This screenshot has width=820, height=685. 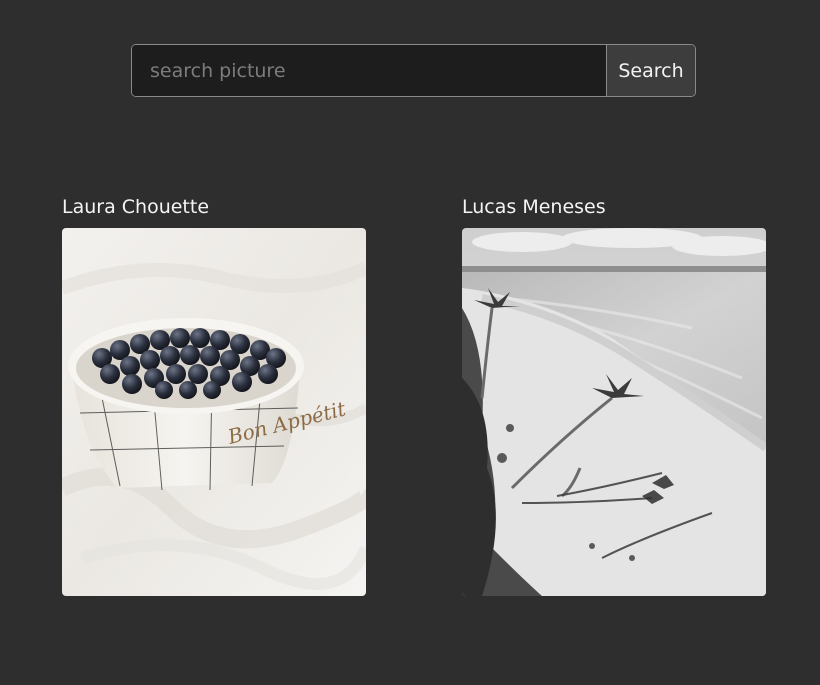 What do you see at coordinates (534, 207) in the screenshot?
I see `photo-author: Lucas Meneses` at bounding box center [534, 207].